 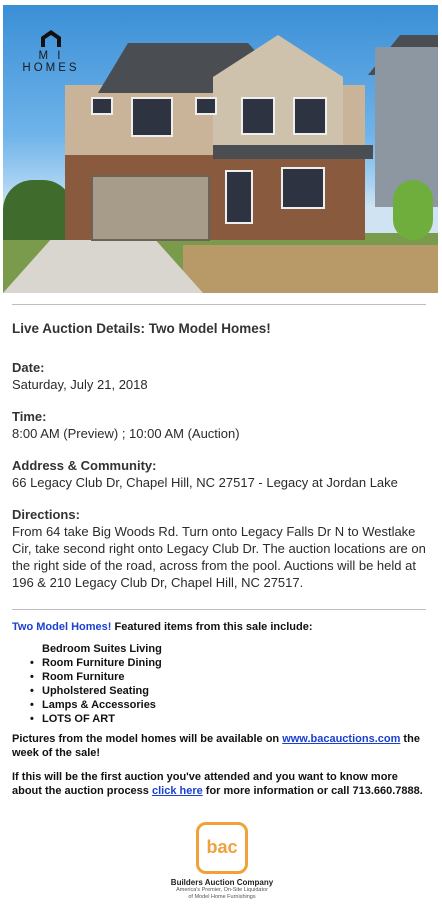 I want to click on directions-label: Directions:, so click(x=46, y=514).